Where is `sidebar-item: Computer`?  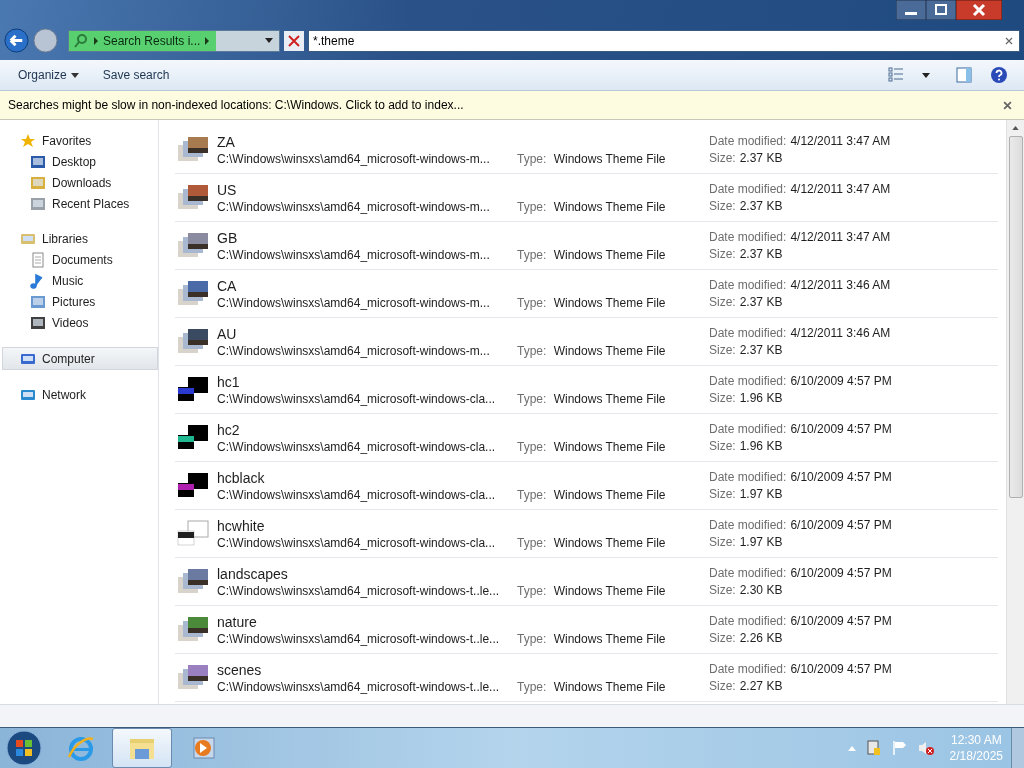
sidebar-item: Computer is located at coordinates (80, 358).